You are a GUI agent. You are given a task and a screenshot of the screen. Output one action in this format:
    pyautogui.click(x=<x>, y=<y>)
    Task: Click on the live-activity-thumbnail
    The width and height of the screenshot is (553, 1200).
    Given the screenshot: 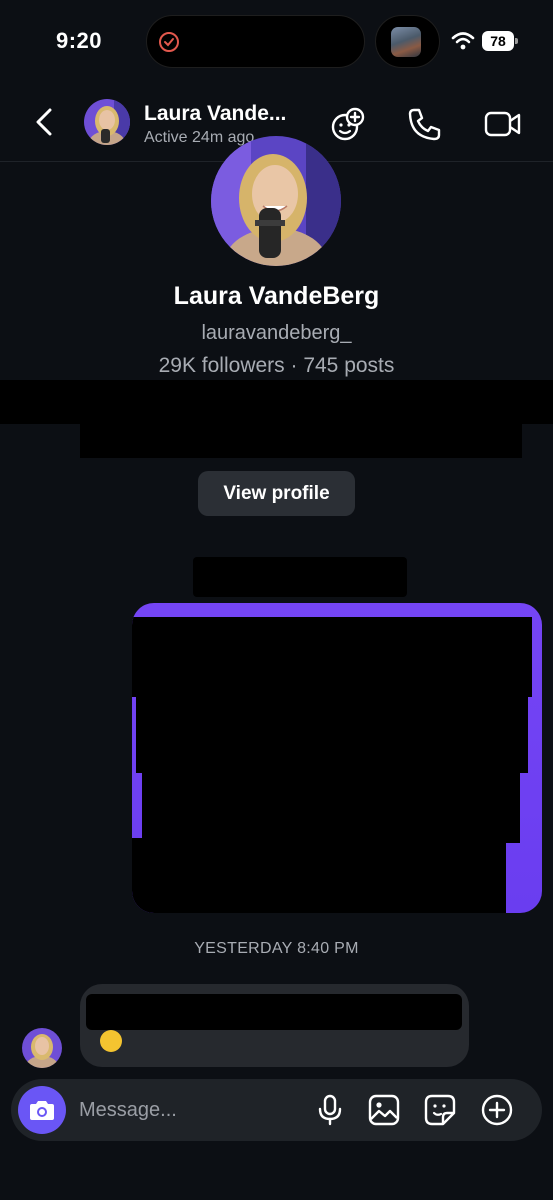 What is the action you would take?
    pyautogui.click(x=406, y=42)
    